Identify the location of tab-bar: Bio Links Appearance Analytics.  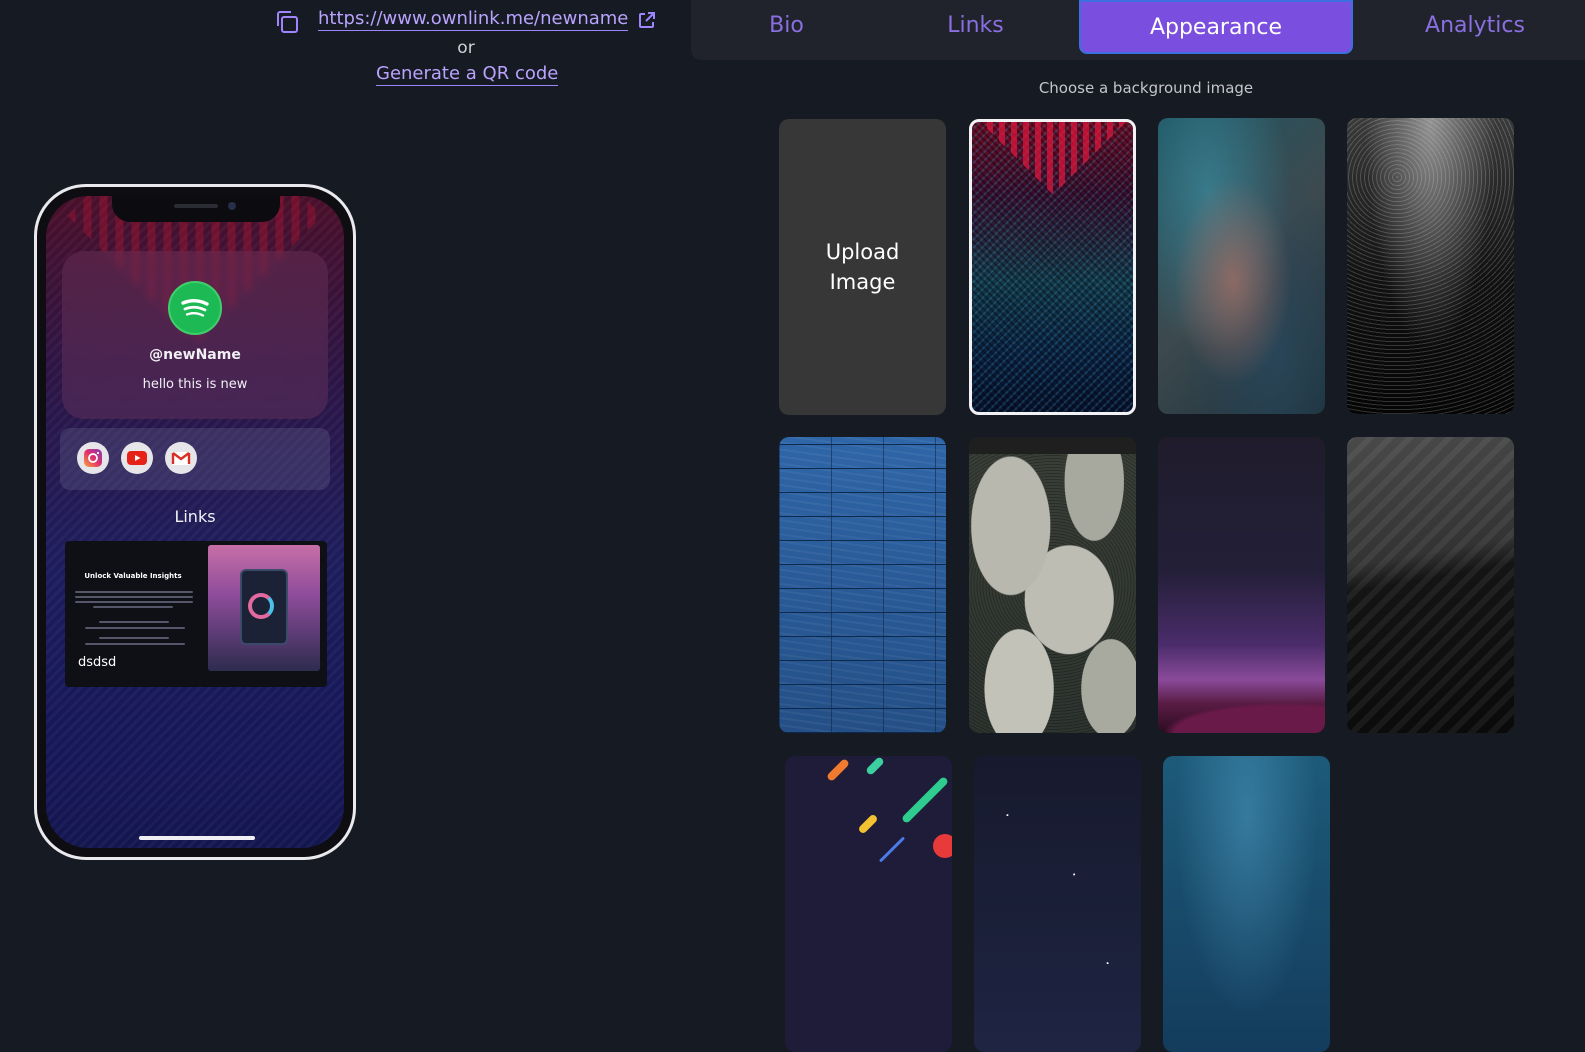
(1138, 30).